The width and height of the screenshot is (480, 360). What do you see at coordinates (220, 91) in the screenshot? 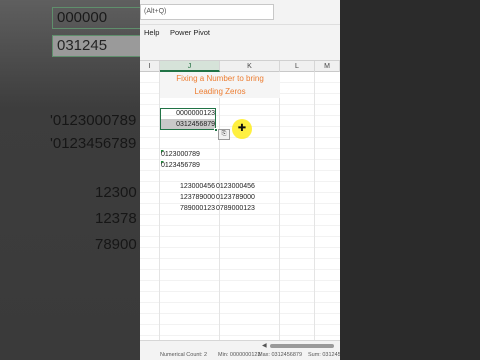
I see `title-line-2: Leading Zeros` at bounding box center [220, 91].